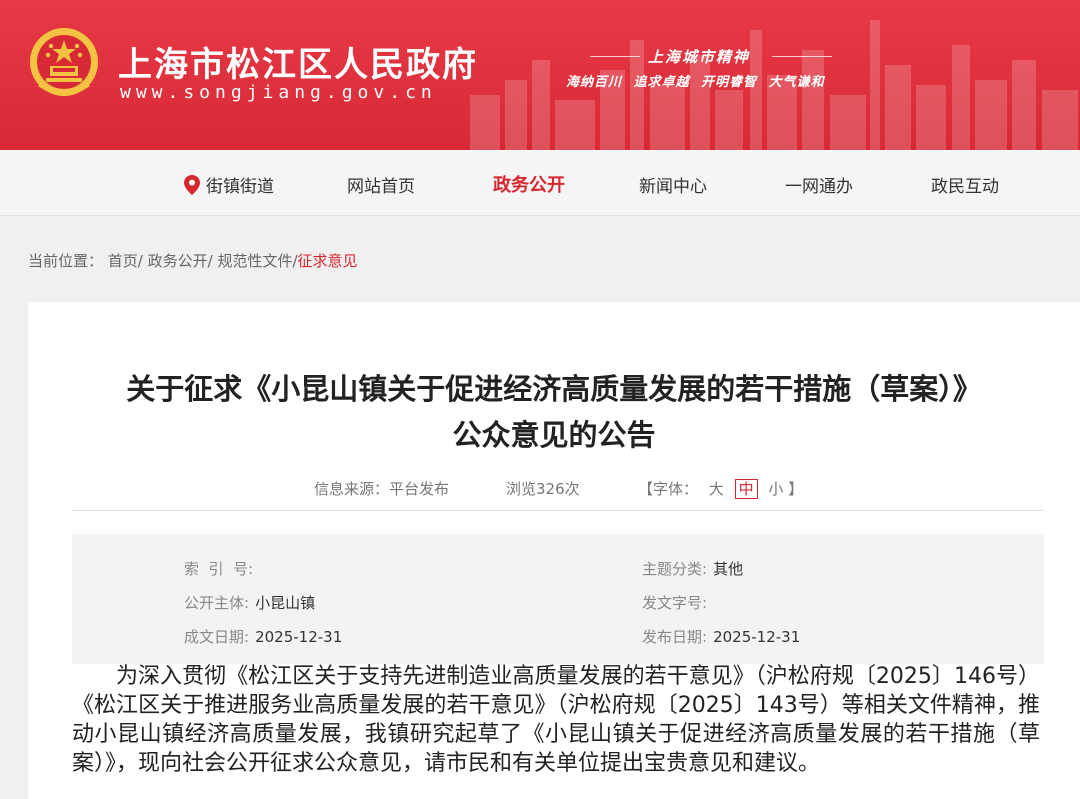 The image size is (1080, 799). What do you see at coordinates (180, 261) in the screenshot?
I see `breadcrumb-gov-affairs: 政务公开/` at bounding box center [180, 261].